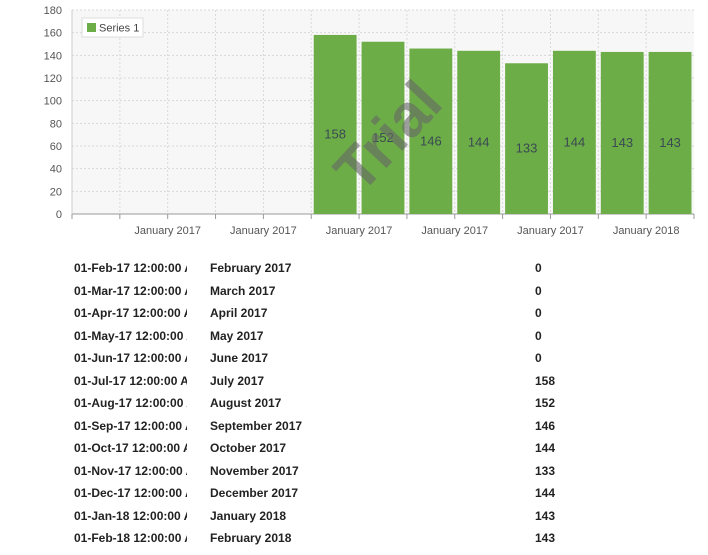  What do you see at coordinates (251, 268) in the screenshot?
I see `month-cell: February 2017` at bounding box center [251, 268].